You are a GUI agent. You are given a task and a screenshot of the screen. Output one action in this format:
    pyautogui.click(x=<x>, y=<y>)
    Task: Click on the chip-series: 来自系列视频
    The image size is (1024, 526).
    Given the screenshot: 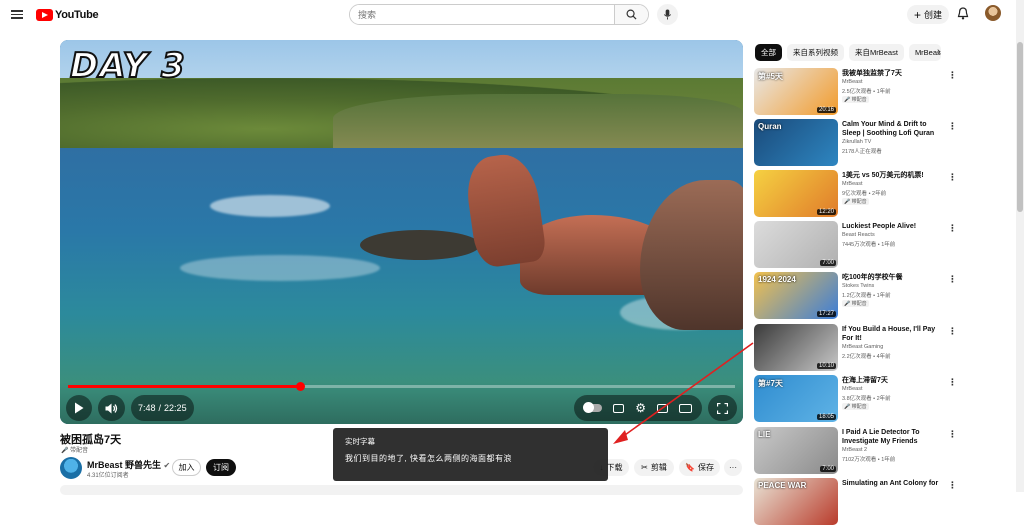 What is the action you would take?
    pyautogui.click(x=815, y=52)
    